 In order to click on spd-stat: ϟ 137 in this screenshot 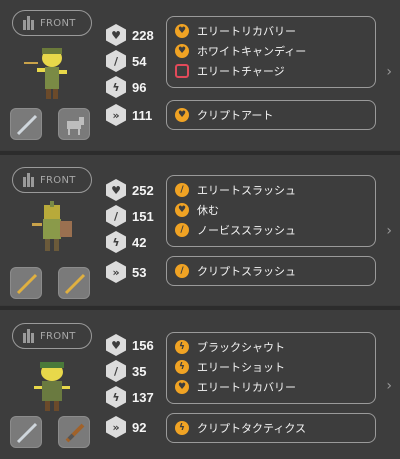, I will do `click(136, 397)`.